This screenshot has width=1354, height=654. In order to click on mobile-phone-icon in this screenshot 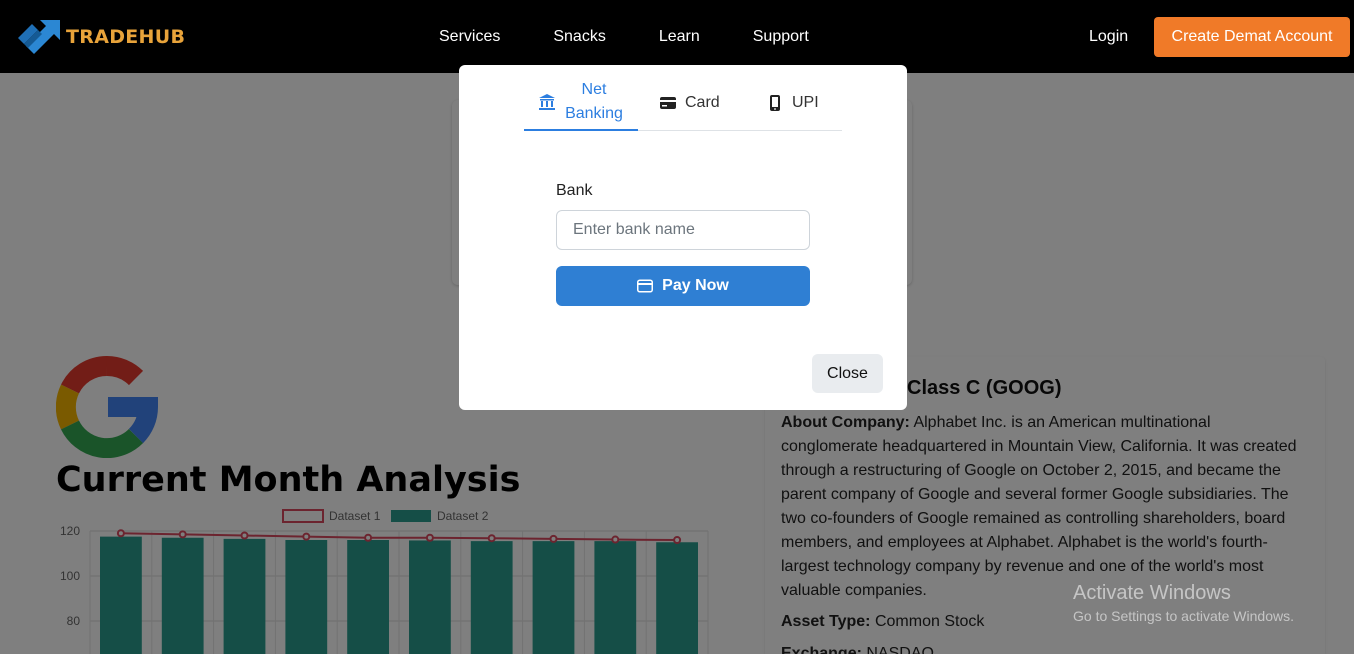, I will do `click(775, 103)`.